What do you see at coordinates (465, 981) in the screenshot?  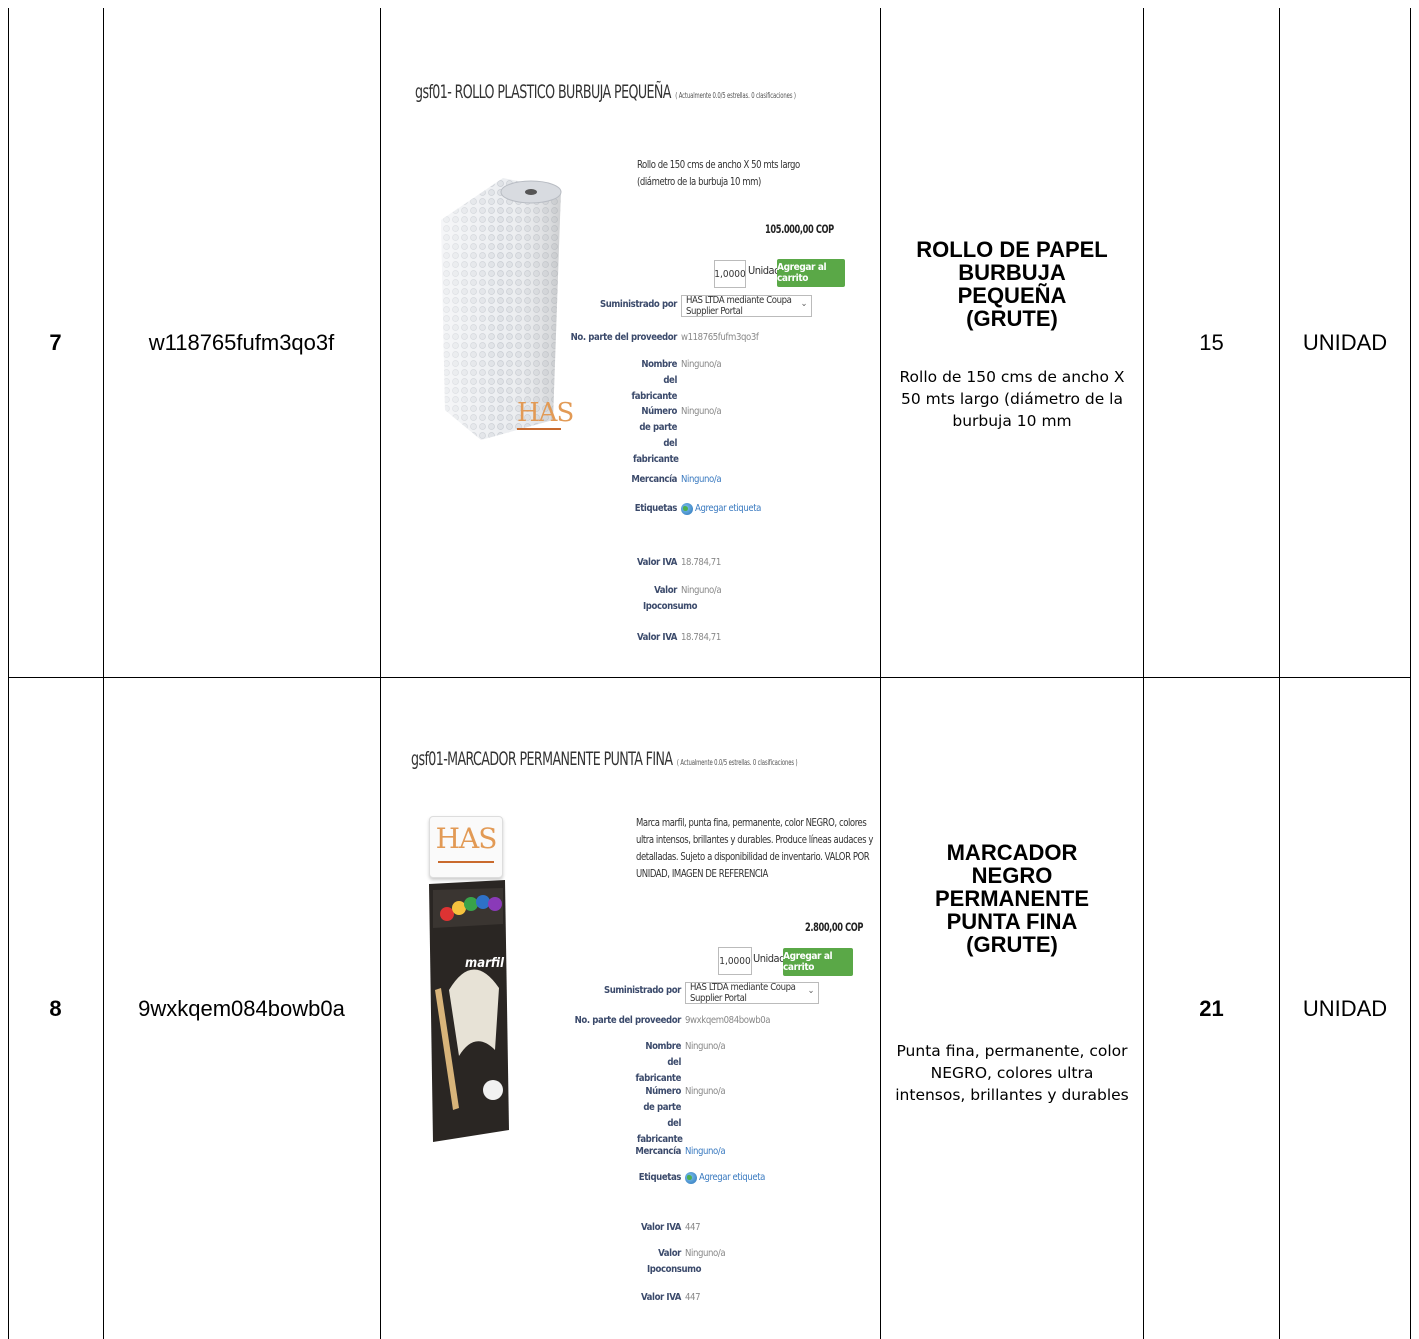 I see `marker-package-image: HAS marfil` at bounding box center [465, 981].